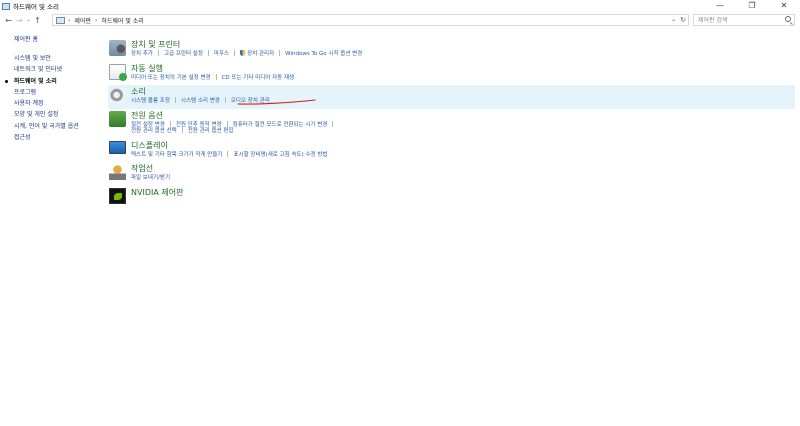 The image size is (800, 426). What do you see at coordinates (142, 53) in the screenshot?
I see `link-add-device: 장치 추가` at bounding box center [142, 53].